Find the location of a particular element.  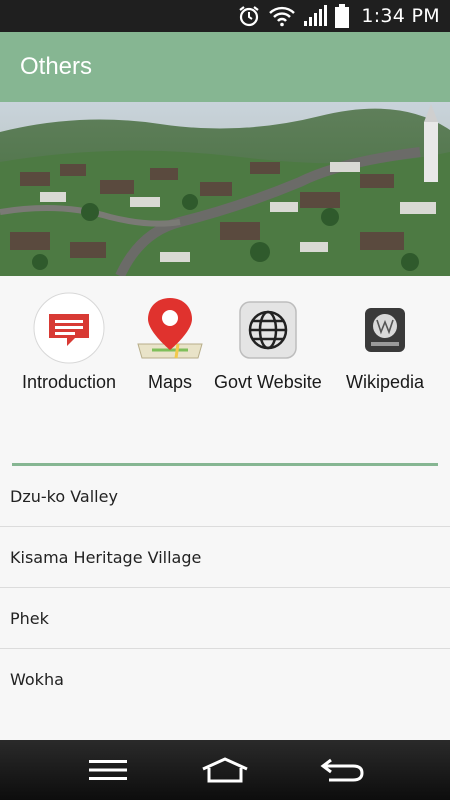

maps-label: Maps is located at coordinates (169, 382).